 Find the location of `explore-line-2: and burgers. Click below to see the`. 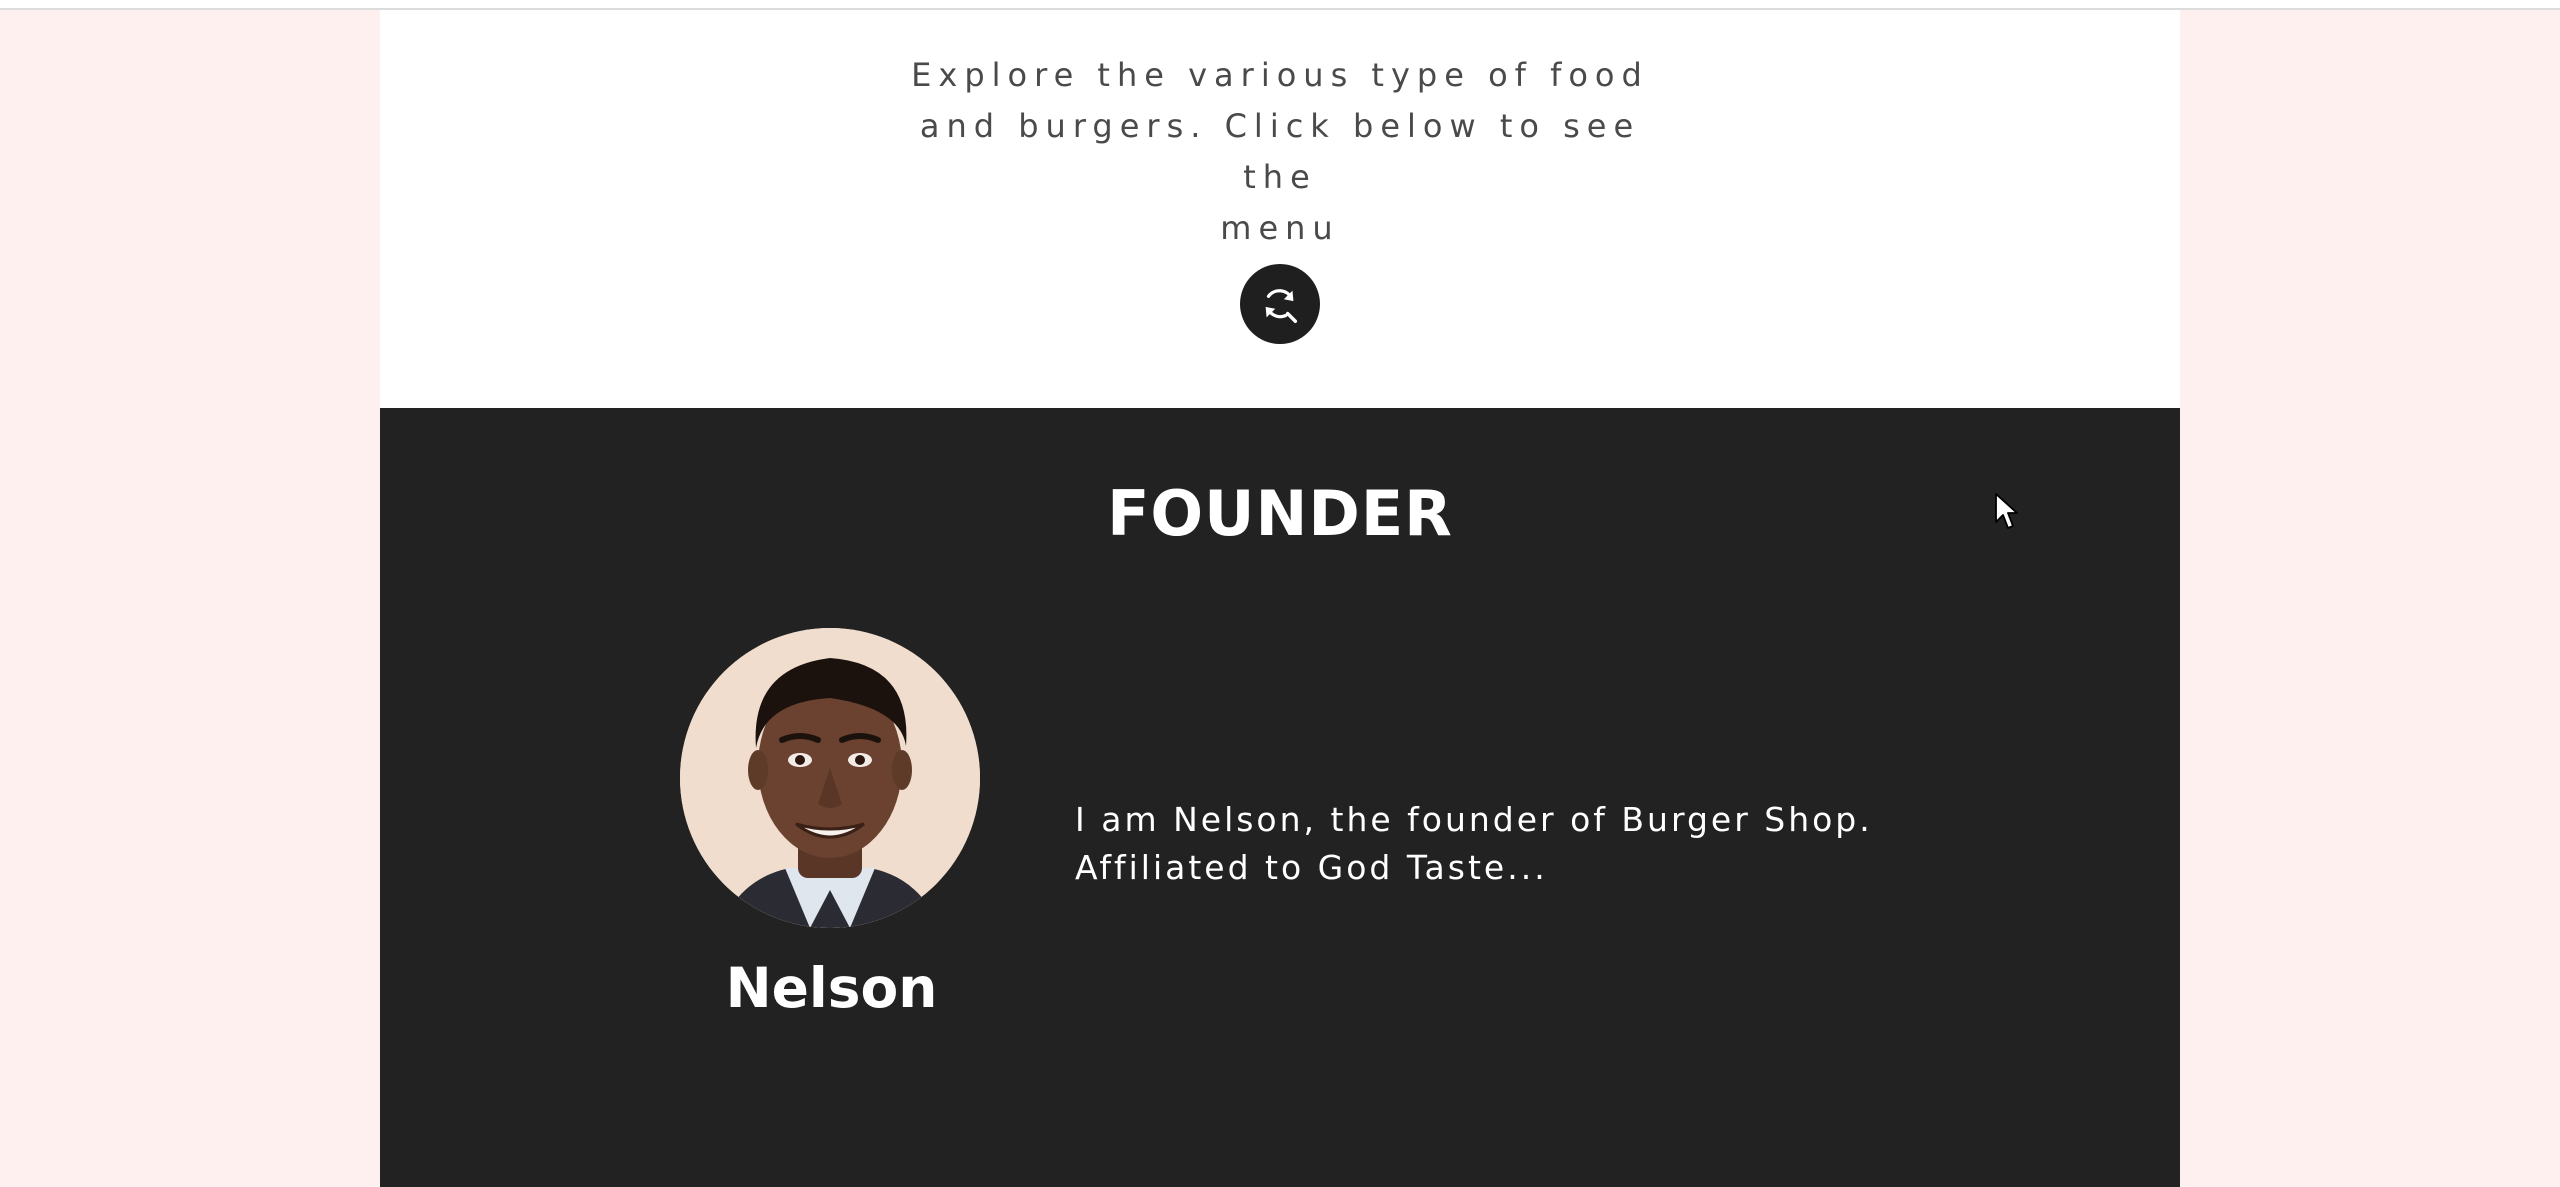

explore-line-2: and burgers. Click below to see the is located at coordinates (1280, 151).